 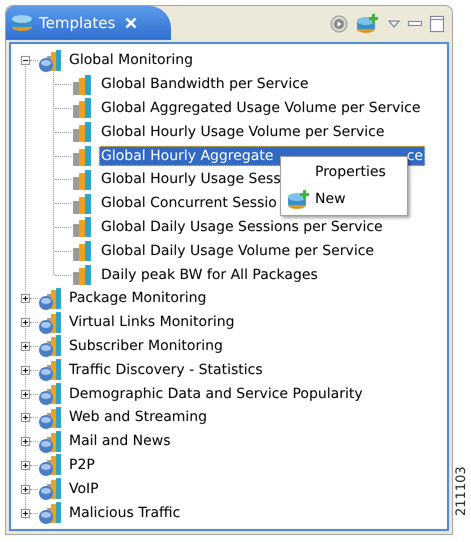 What do you see at coordinates (131, 23) in the screenshot?
I see `close-icon` at bounding box center [131, 23].